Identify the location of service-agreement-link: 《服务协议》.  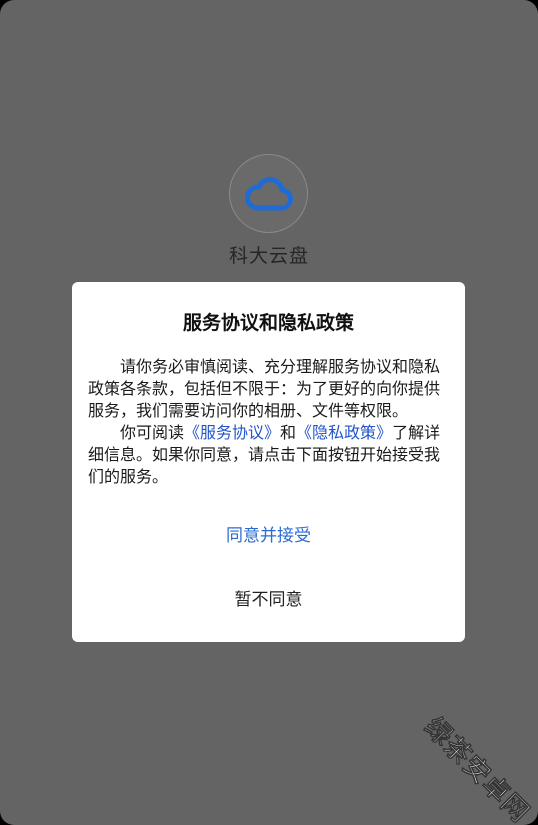
(232, 432).